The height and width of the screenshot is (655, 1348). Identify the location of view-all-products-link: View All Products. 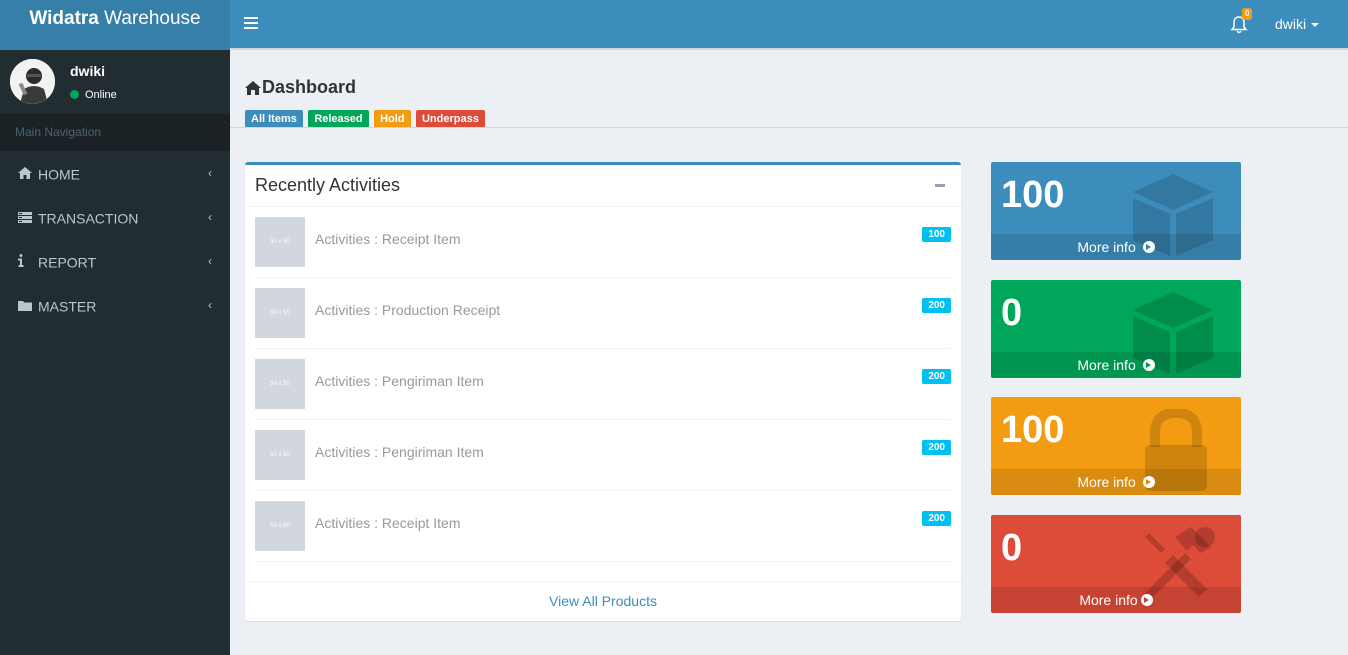
(603, 601).